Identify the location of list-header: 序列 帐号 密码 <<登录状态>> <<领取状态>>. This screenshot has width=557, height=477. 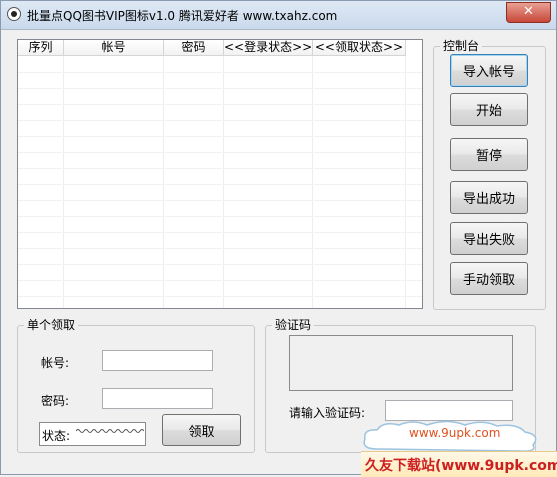
(212, 48).